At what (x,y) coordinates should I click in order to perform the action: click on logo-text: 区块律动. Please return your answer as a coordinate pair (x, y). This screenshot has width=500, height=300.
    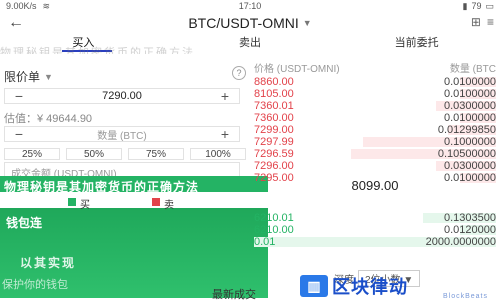
    Looking at the image, I should click on (370, 287).